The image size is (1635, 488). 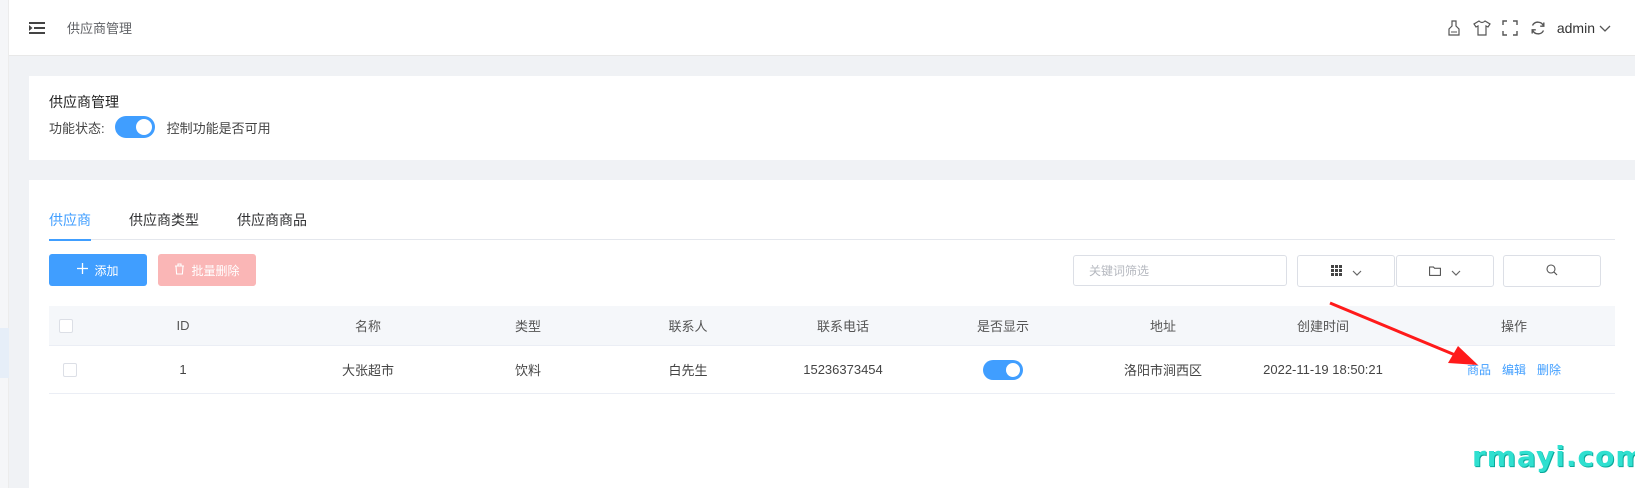 What do you see at coordinates (100, 28) in the screenshot?
I see `header-title: 供应商管理` at bounding box center [100, 28].